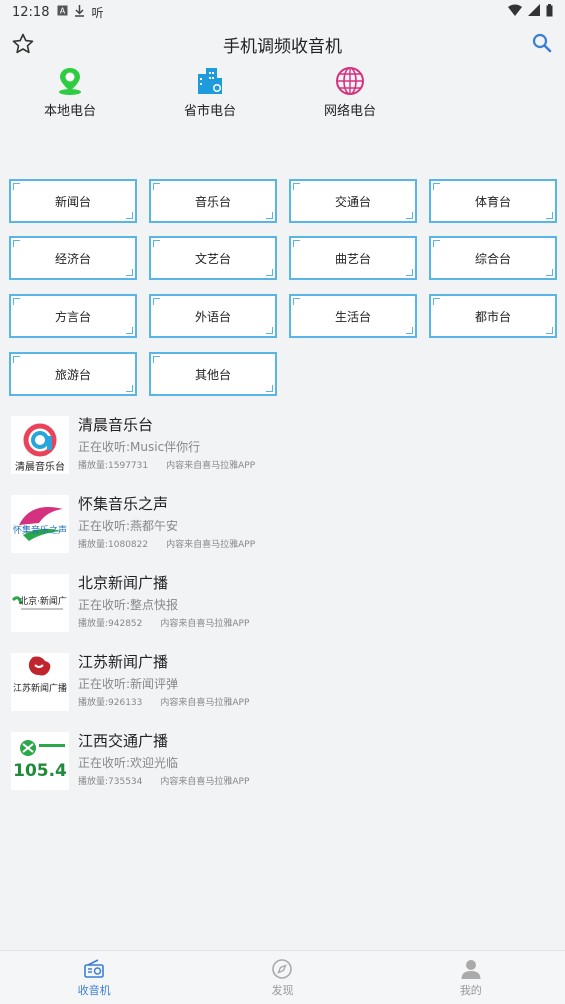 The image size is (565, 1004). Describe the element at coordinates (282, 968) in the screenshot. I see `compass-icon` at that location.